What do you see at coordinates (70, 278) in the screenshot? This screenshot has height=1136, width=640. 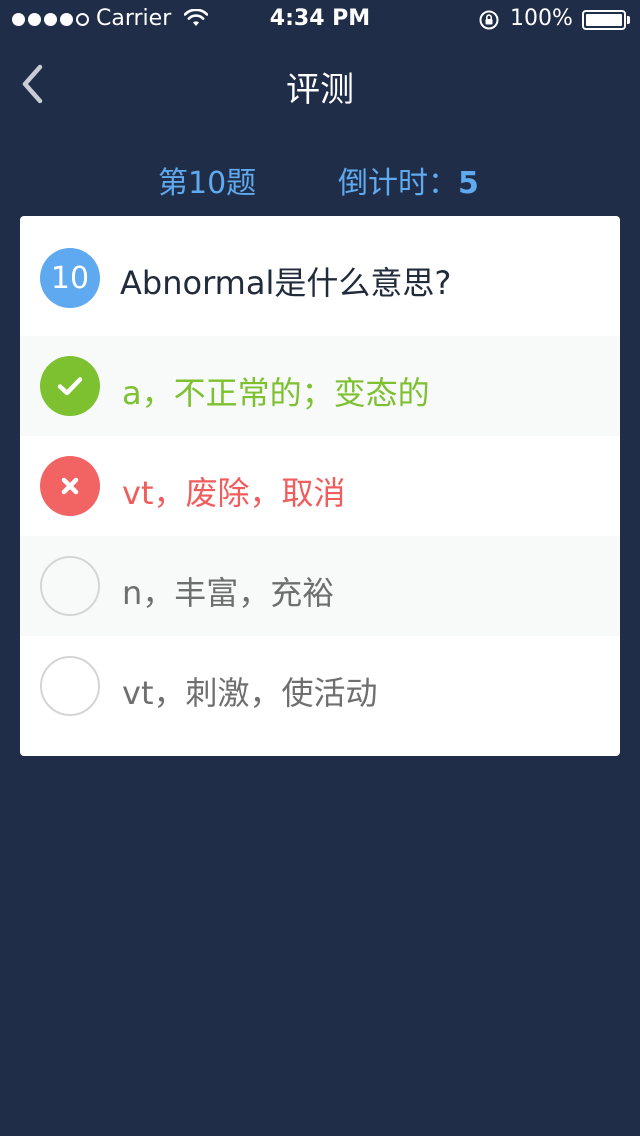 I see `question-number-badge: 10` at bounding box center [70, 278].